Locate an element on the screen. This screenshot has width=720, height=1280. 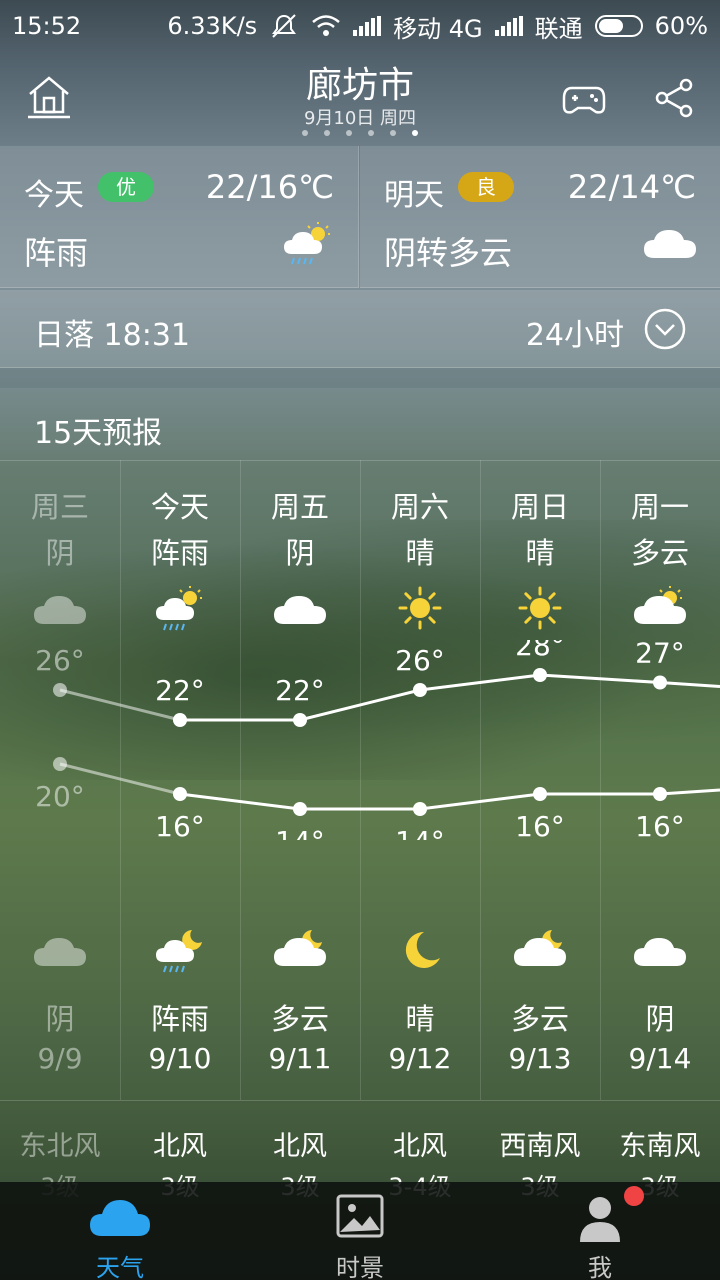
day-condition: 阵雨 is located at coordinates (179, 553).